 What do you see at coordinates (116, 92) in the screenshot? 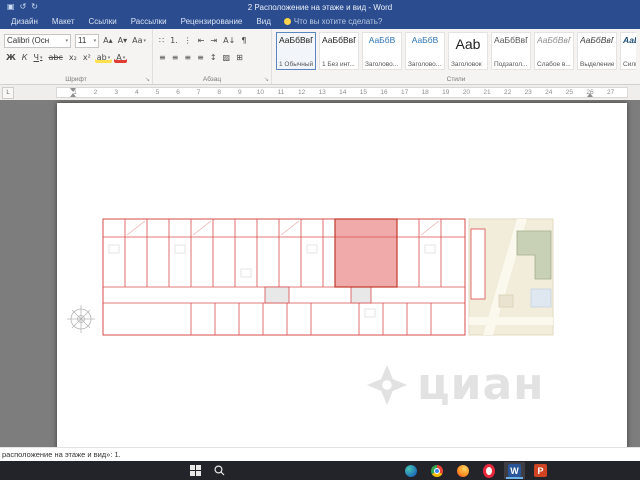
I see `ruler-number: 3` at bounding box center [116, 92].